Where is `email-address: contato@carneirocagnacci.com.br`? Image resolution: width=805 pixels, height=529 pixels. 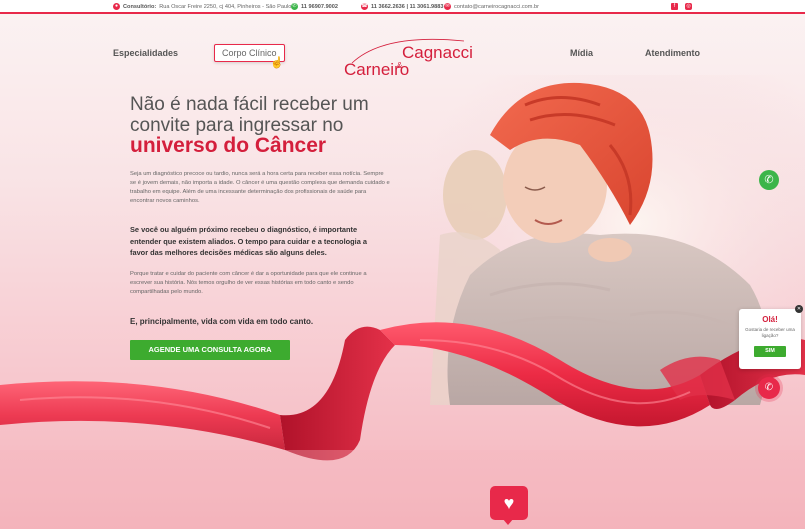 email-address: contato@carneirocagnacci.com.br is located at coordinates (496, 7).